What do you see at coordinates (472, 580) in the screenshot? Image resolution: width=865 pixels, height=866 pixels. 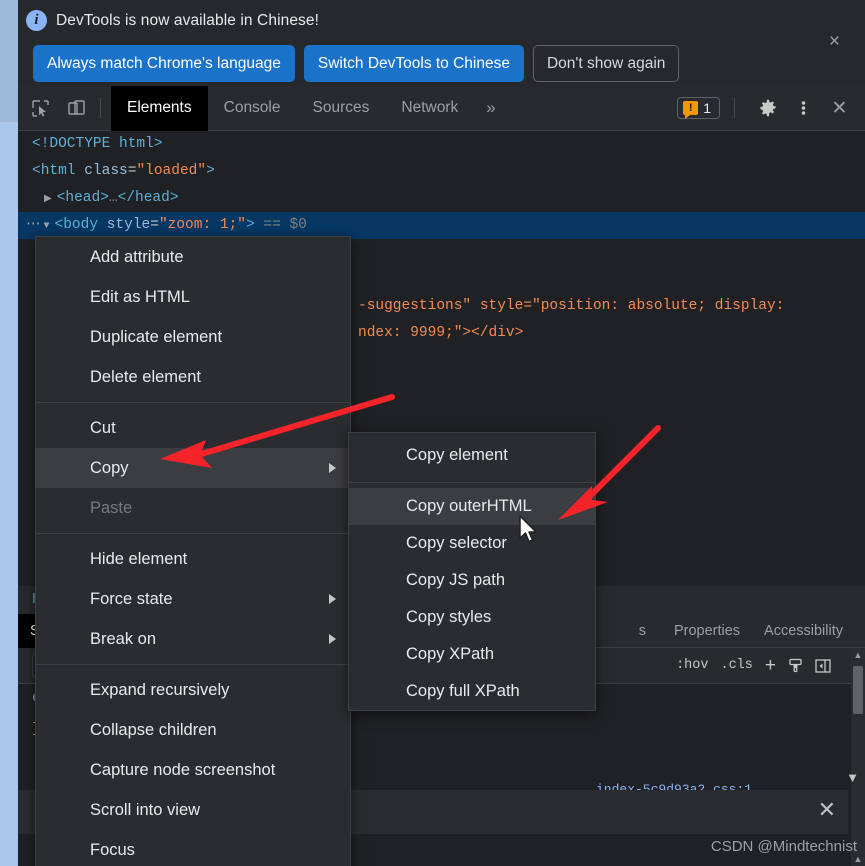 I see `submenu-item-copy-js-path: Copy JS path` at bounding box center [472, 580].